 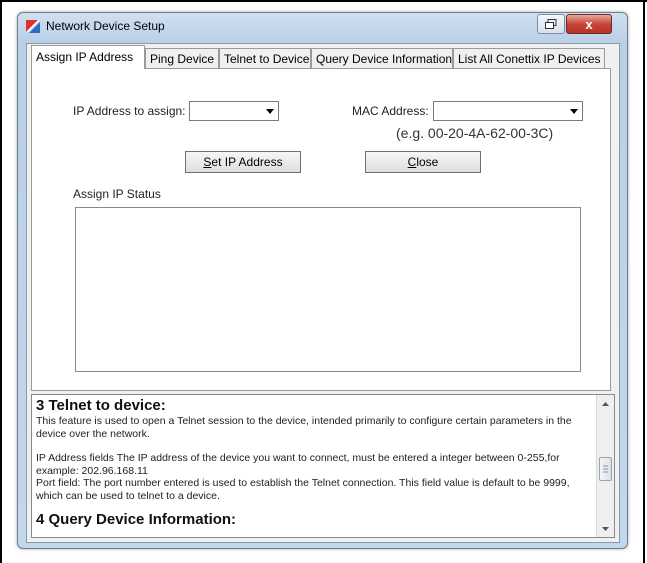 What do you see at coordinates (207, 162) in the screenshot?
I see `set-button-mnemonic: S` at bounding box center [207, 162].